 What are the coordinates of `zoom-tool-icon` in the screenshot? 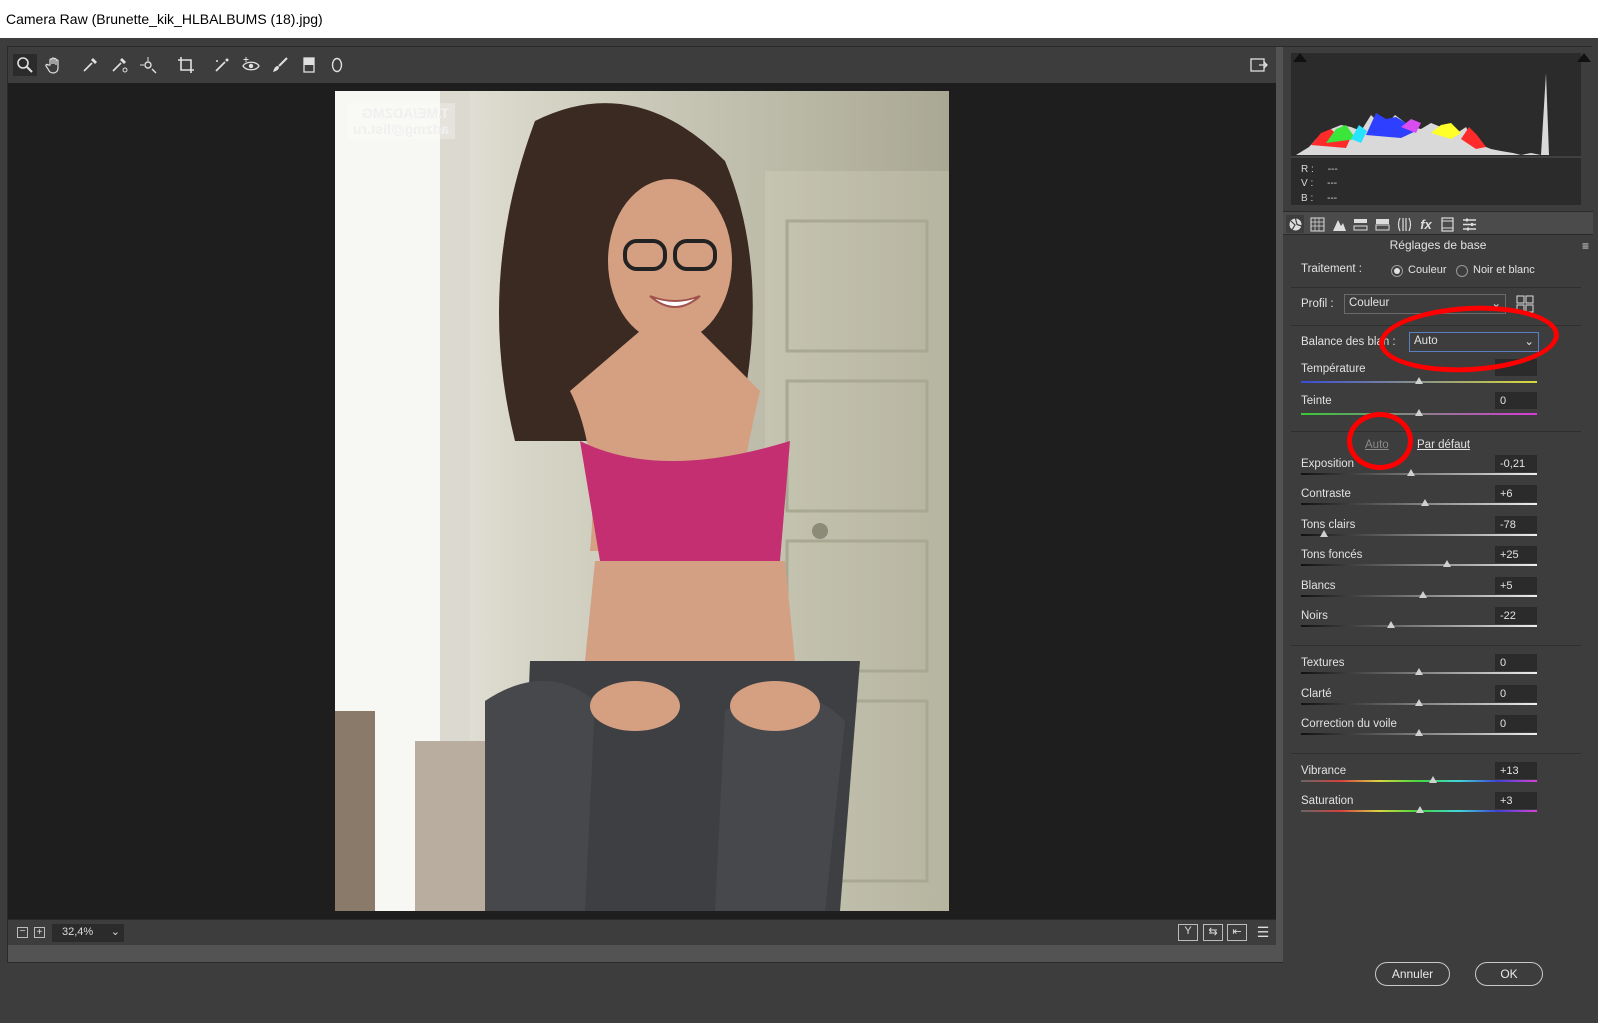 It's located at (25, 65).